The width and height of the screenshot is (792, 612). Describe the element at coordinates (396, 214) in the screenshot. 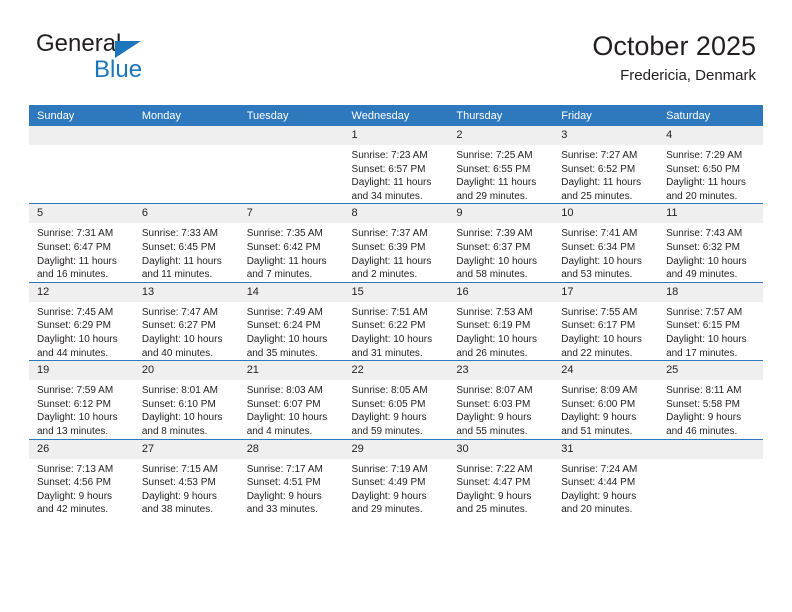

I see `day-number: 8` at that location.